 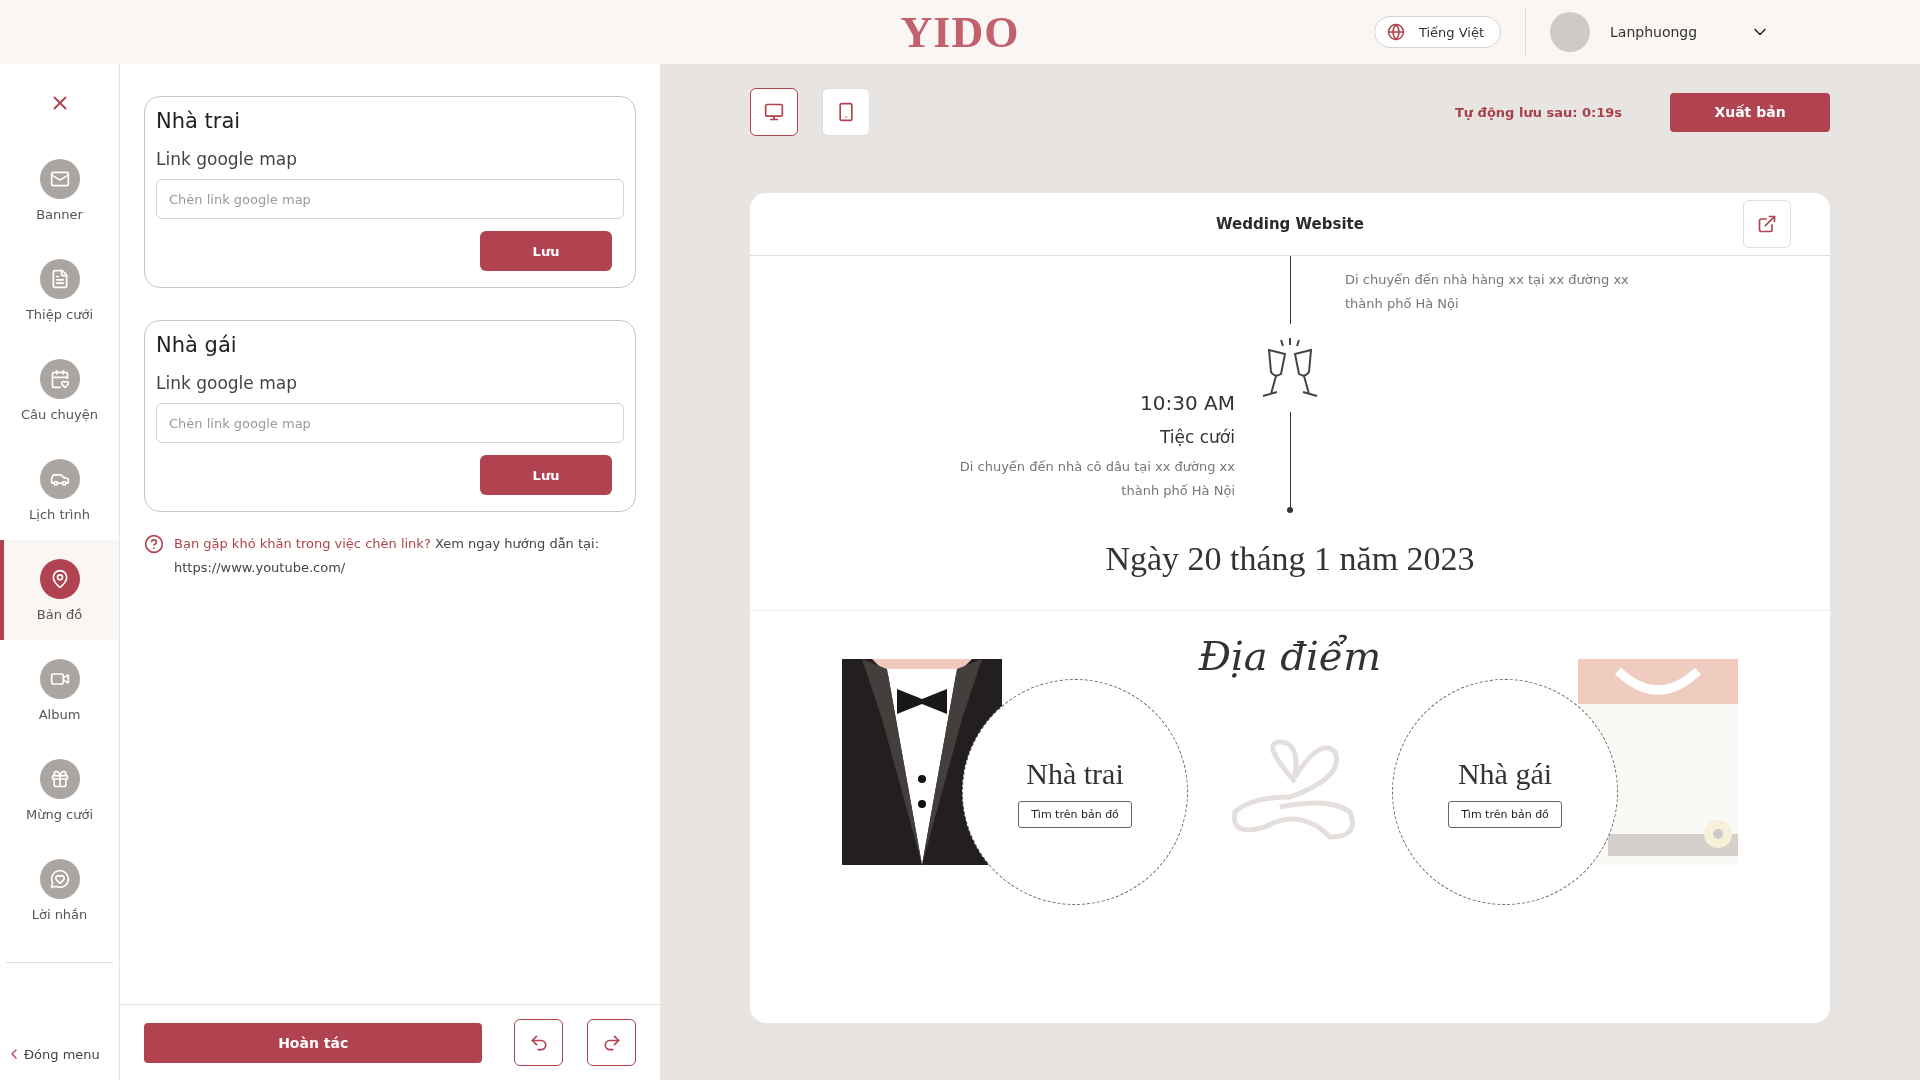 I want to click on mobile-view-button, so click(x=846, y=112).